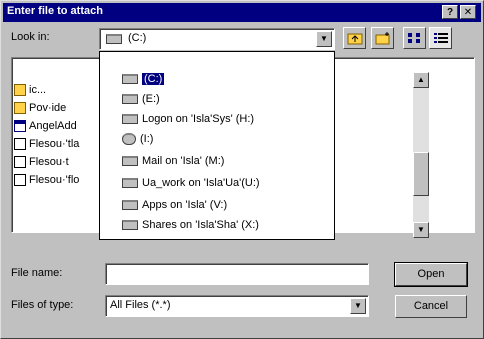  What do you see at coordinates (450, 12) in the screenshot?
I see `help-button: ?` at bounding box center [450, 12].